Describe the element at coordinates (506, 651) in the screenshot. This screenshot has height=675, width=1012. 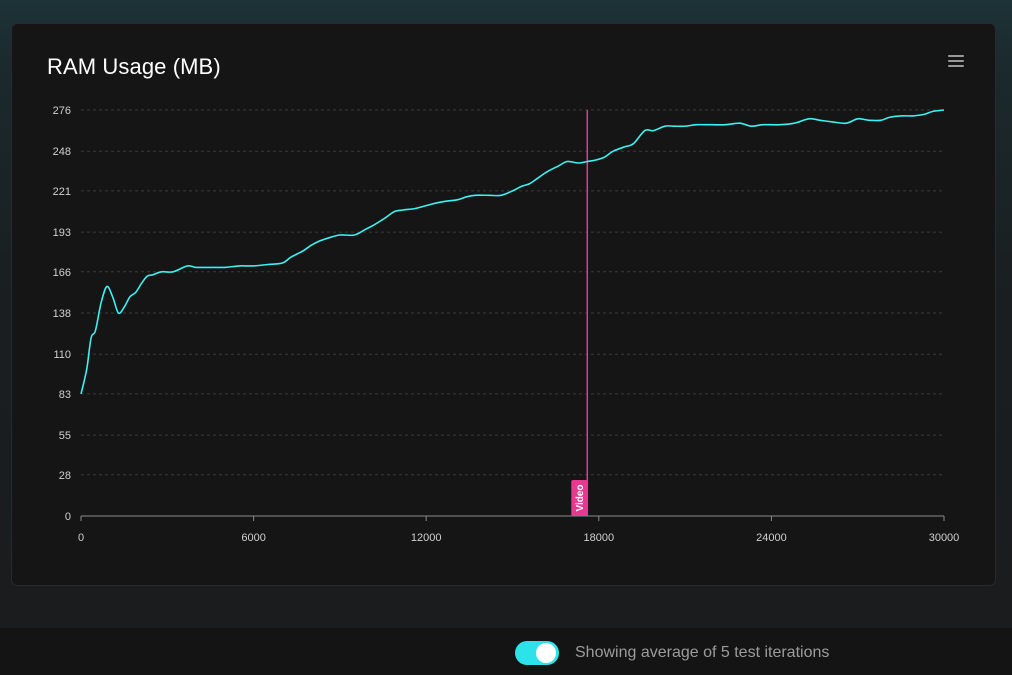
I see `footer-bar: Showing average of 5 test iterations` at that location.